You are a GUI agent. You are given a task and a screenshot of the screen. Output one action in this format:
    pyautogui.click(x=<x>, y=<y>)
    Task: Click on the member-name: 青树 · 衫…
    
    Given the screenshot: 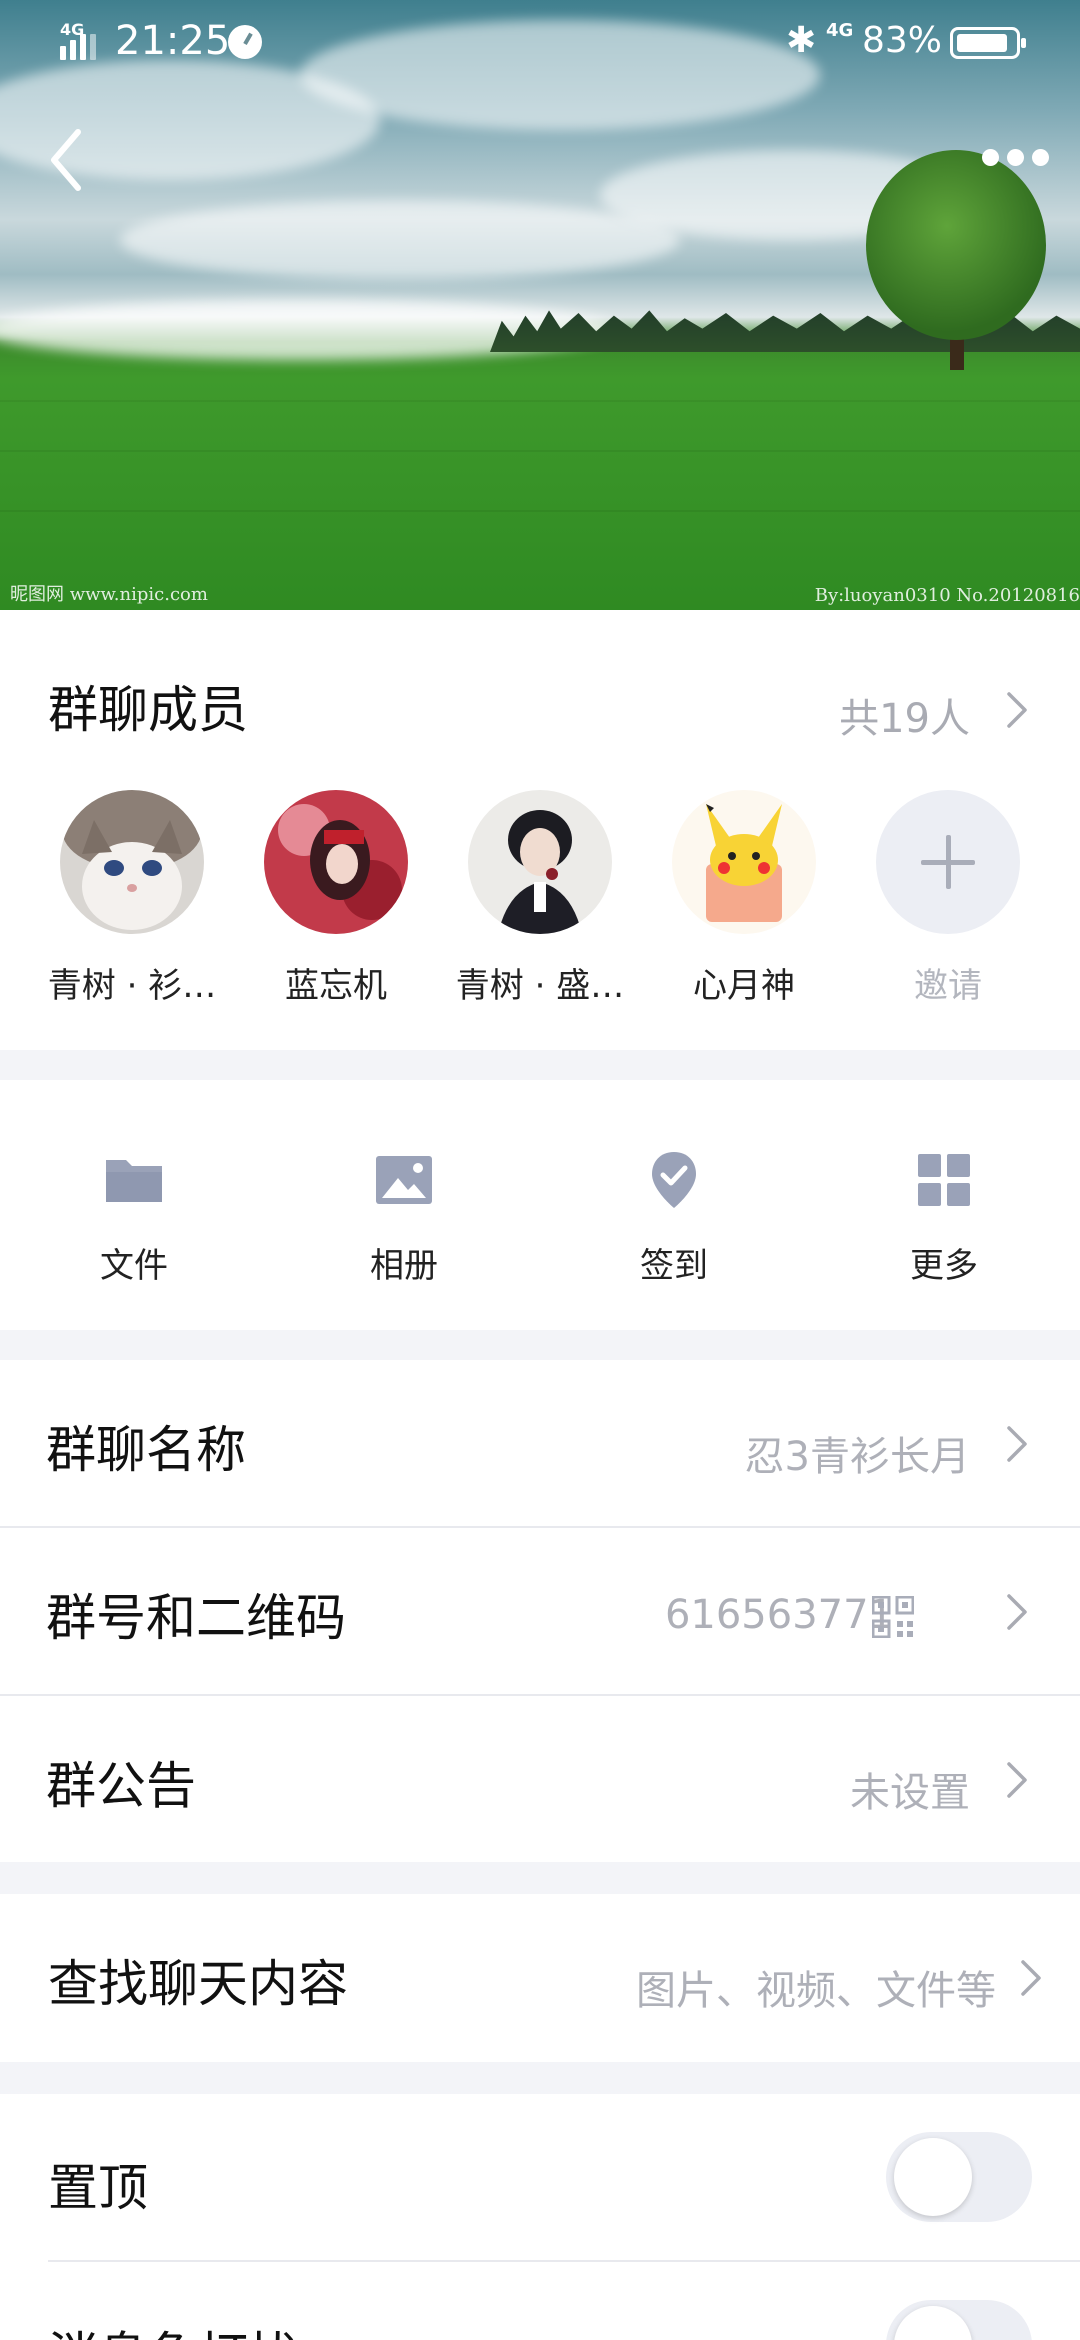 What is the action you would take?
    pyautogui.click(x=132, y=986)
    